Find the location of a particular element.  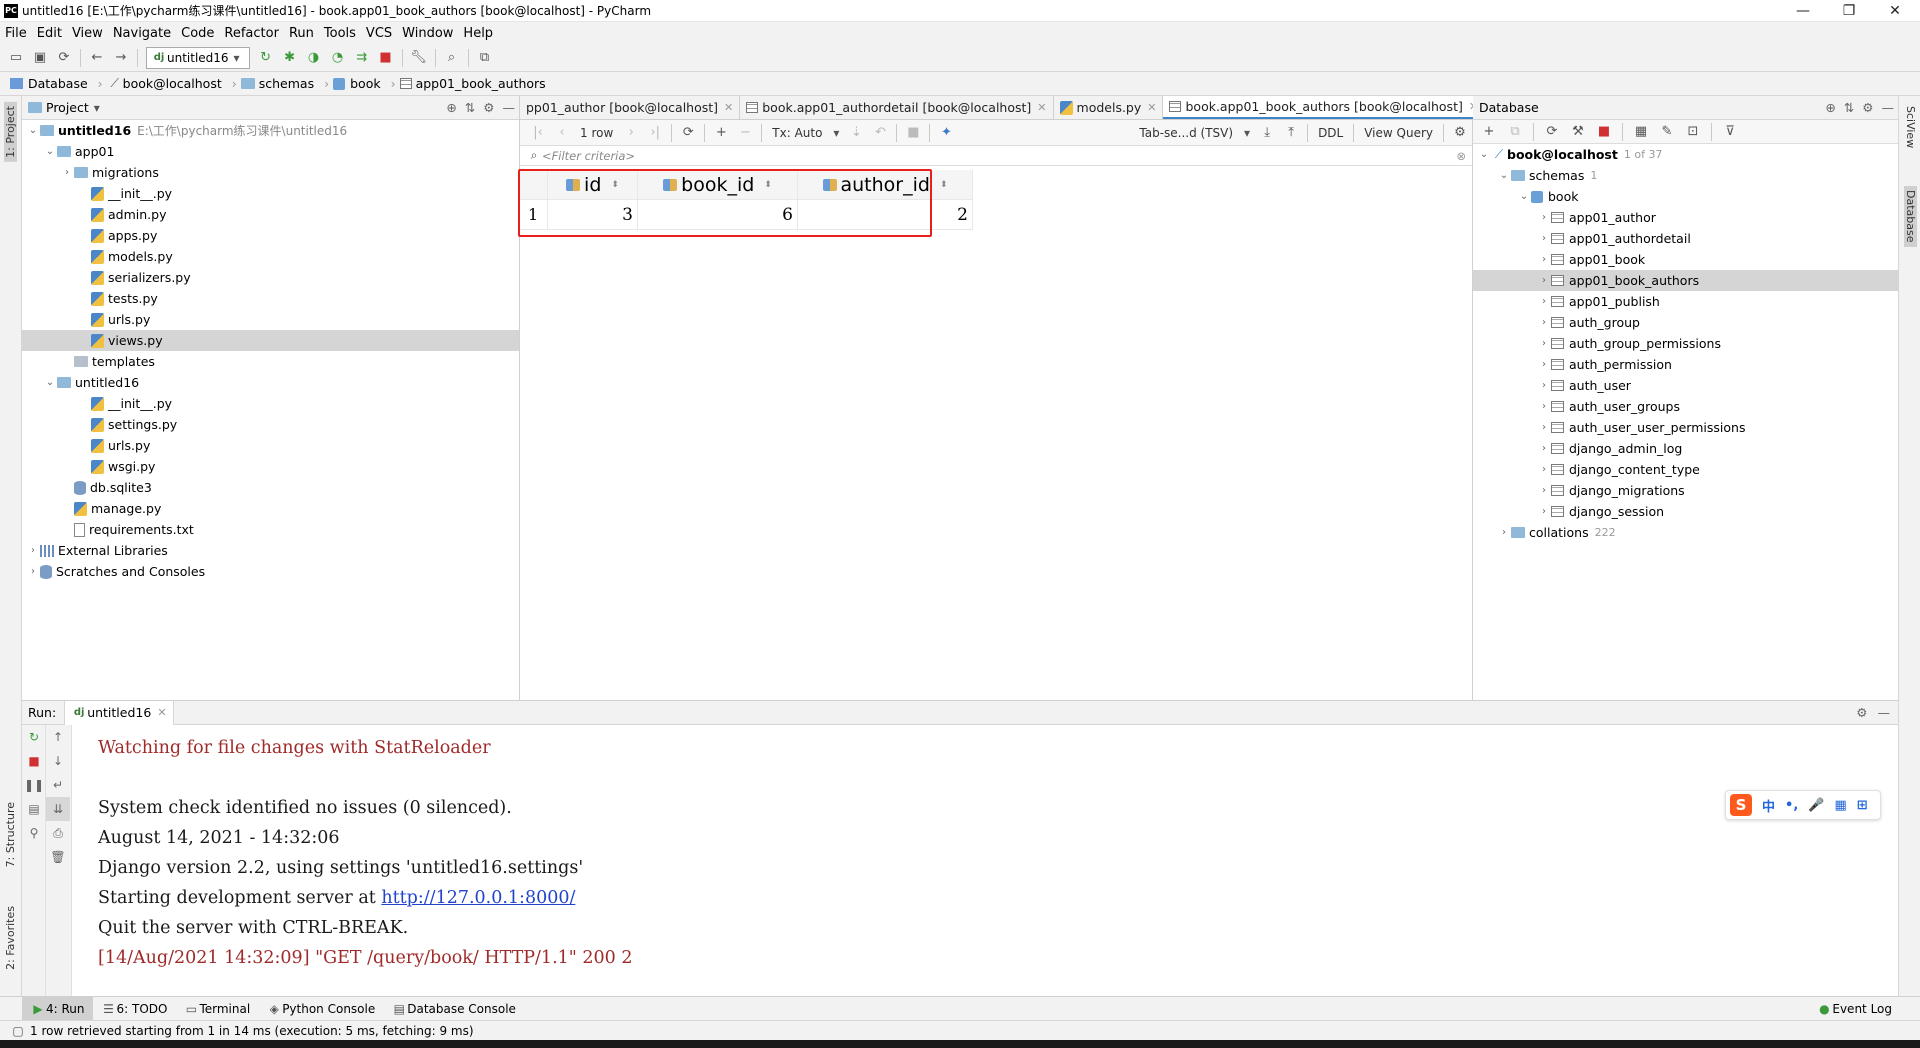

menu-view: View is located at coordinates (87, 33).